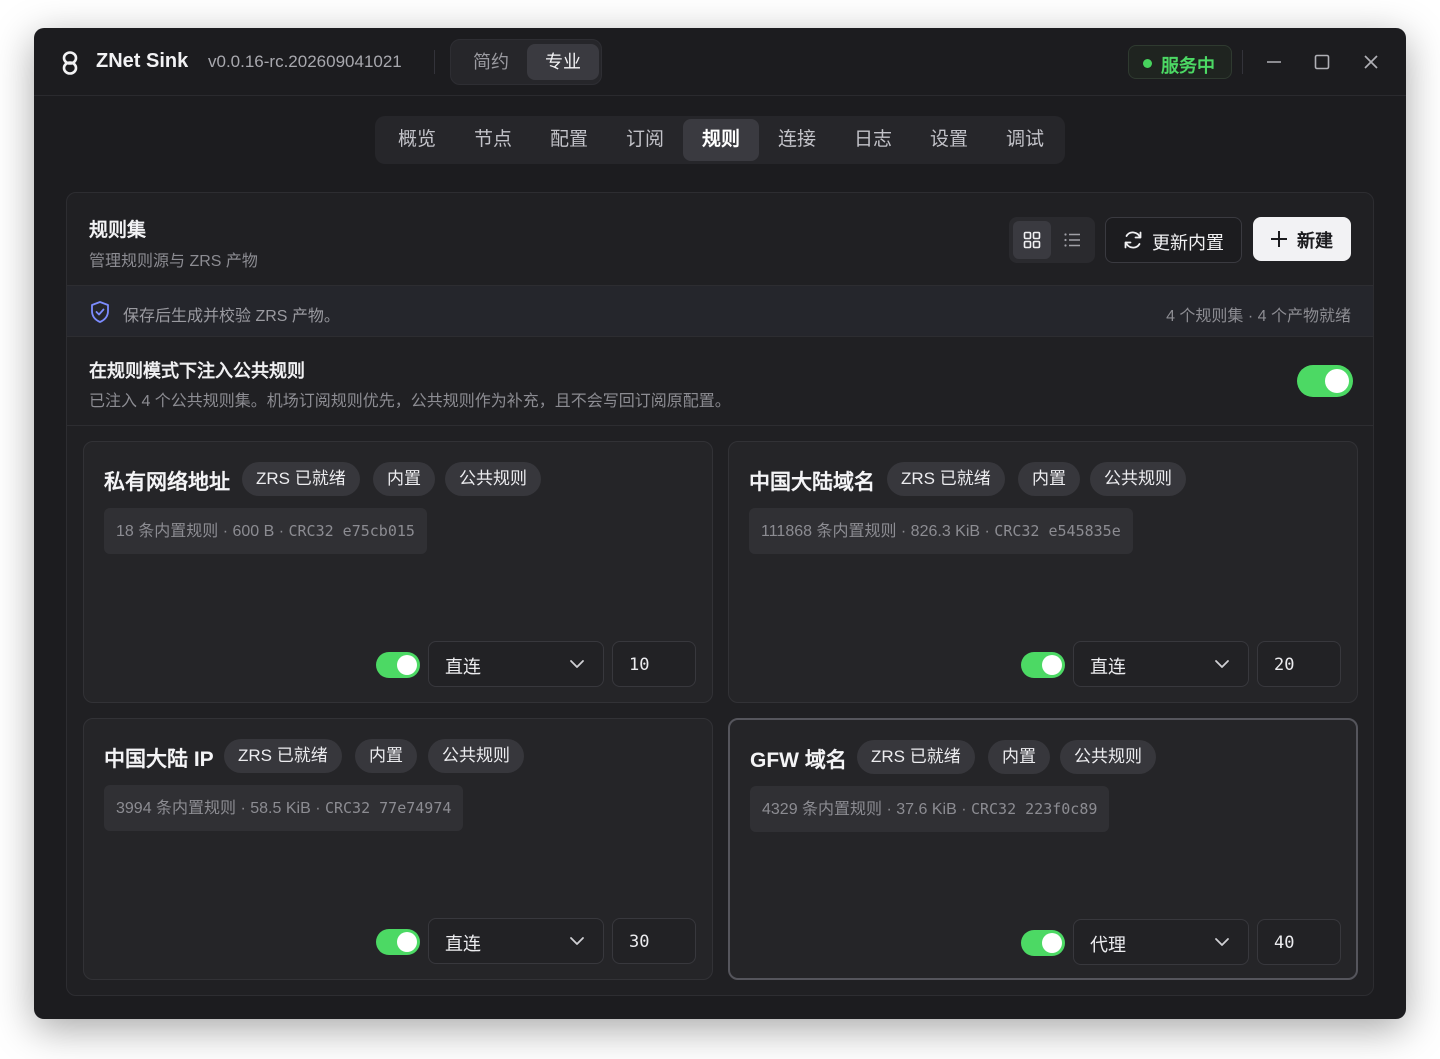 The width and height of the screenshot is (1440, 1059). Describe the element at coordinates (1284, 943) in the screenshot. I see `priority-value: 40` at that location.